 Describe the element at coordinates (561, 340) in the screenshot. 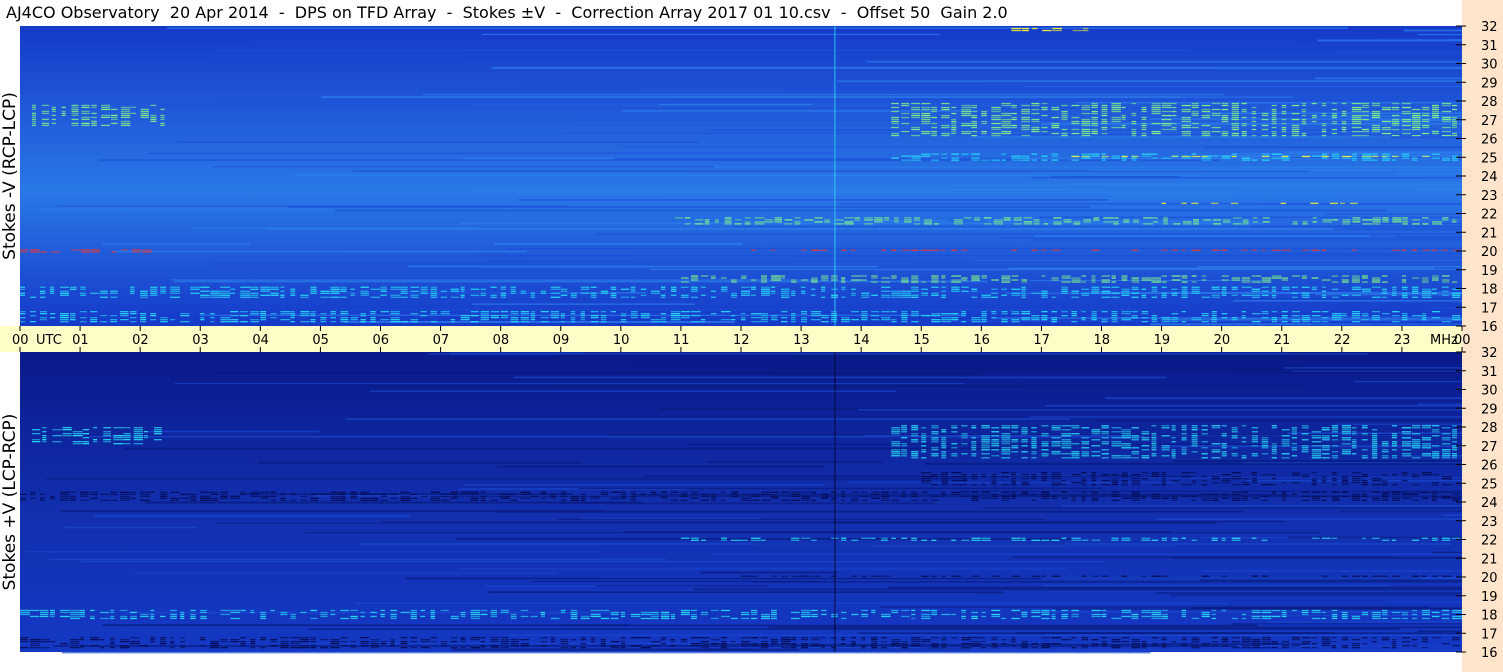

I see `utc-tick-label: 09` at that location.